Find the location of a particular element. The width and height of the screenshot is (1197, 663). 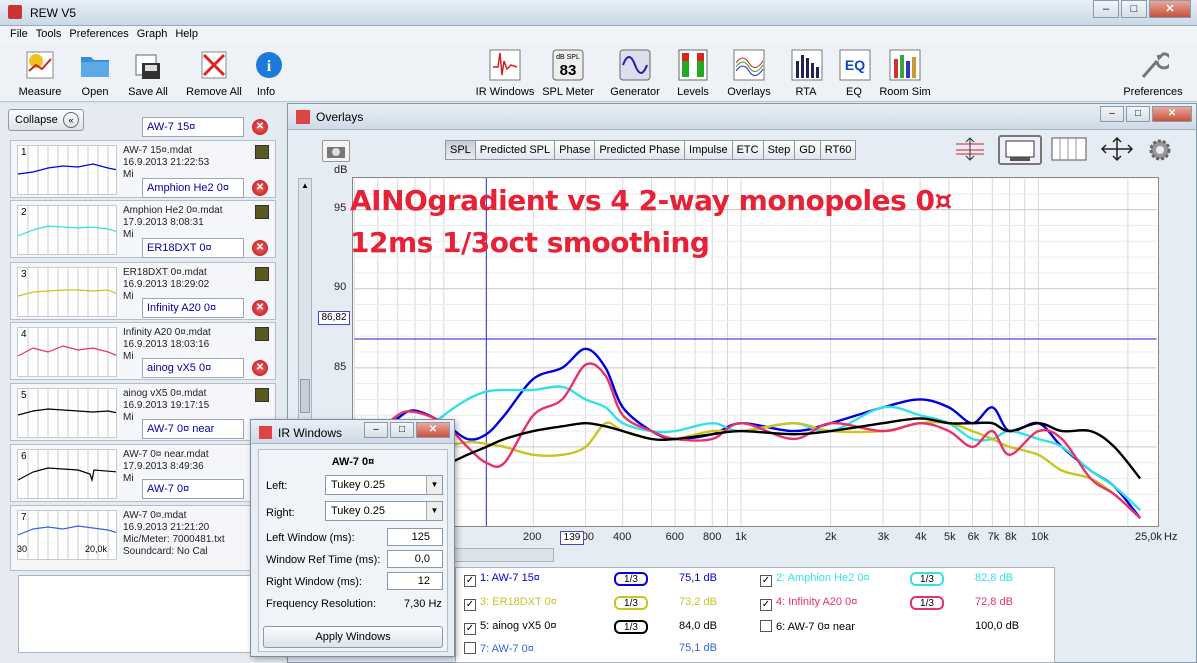

ref-time-input: 0,0 is located at coordinates (415, 559).